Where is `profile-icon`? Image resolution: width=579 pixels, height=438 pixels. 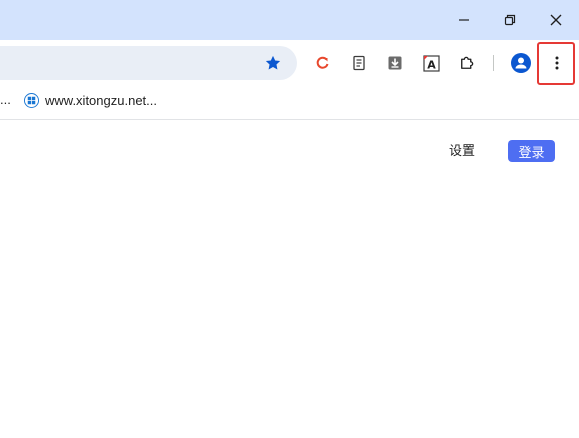
profile-icon is located at coordinates (521, 63).